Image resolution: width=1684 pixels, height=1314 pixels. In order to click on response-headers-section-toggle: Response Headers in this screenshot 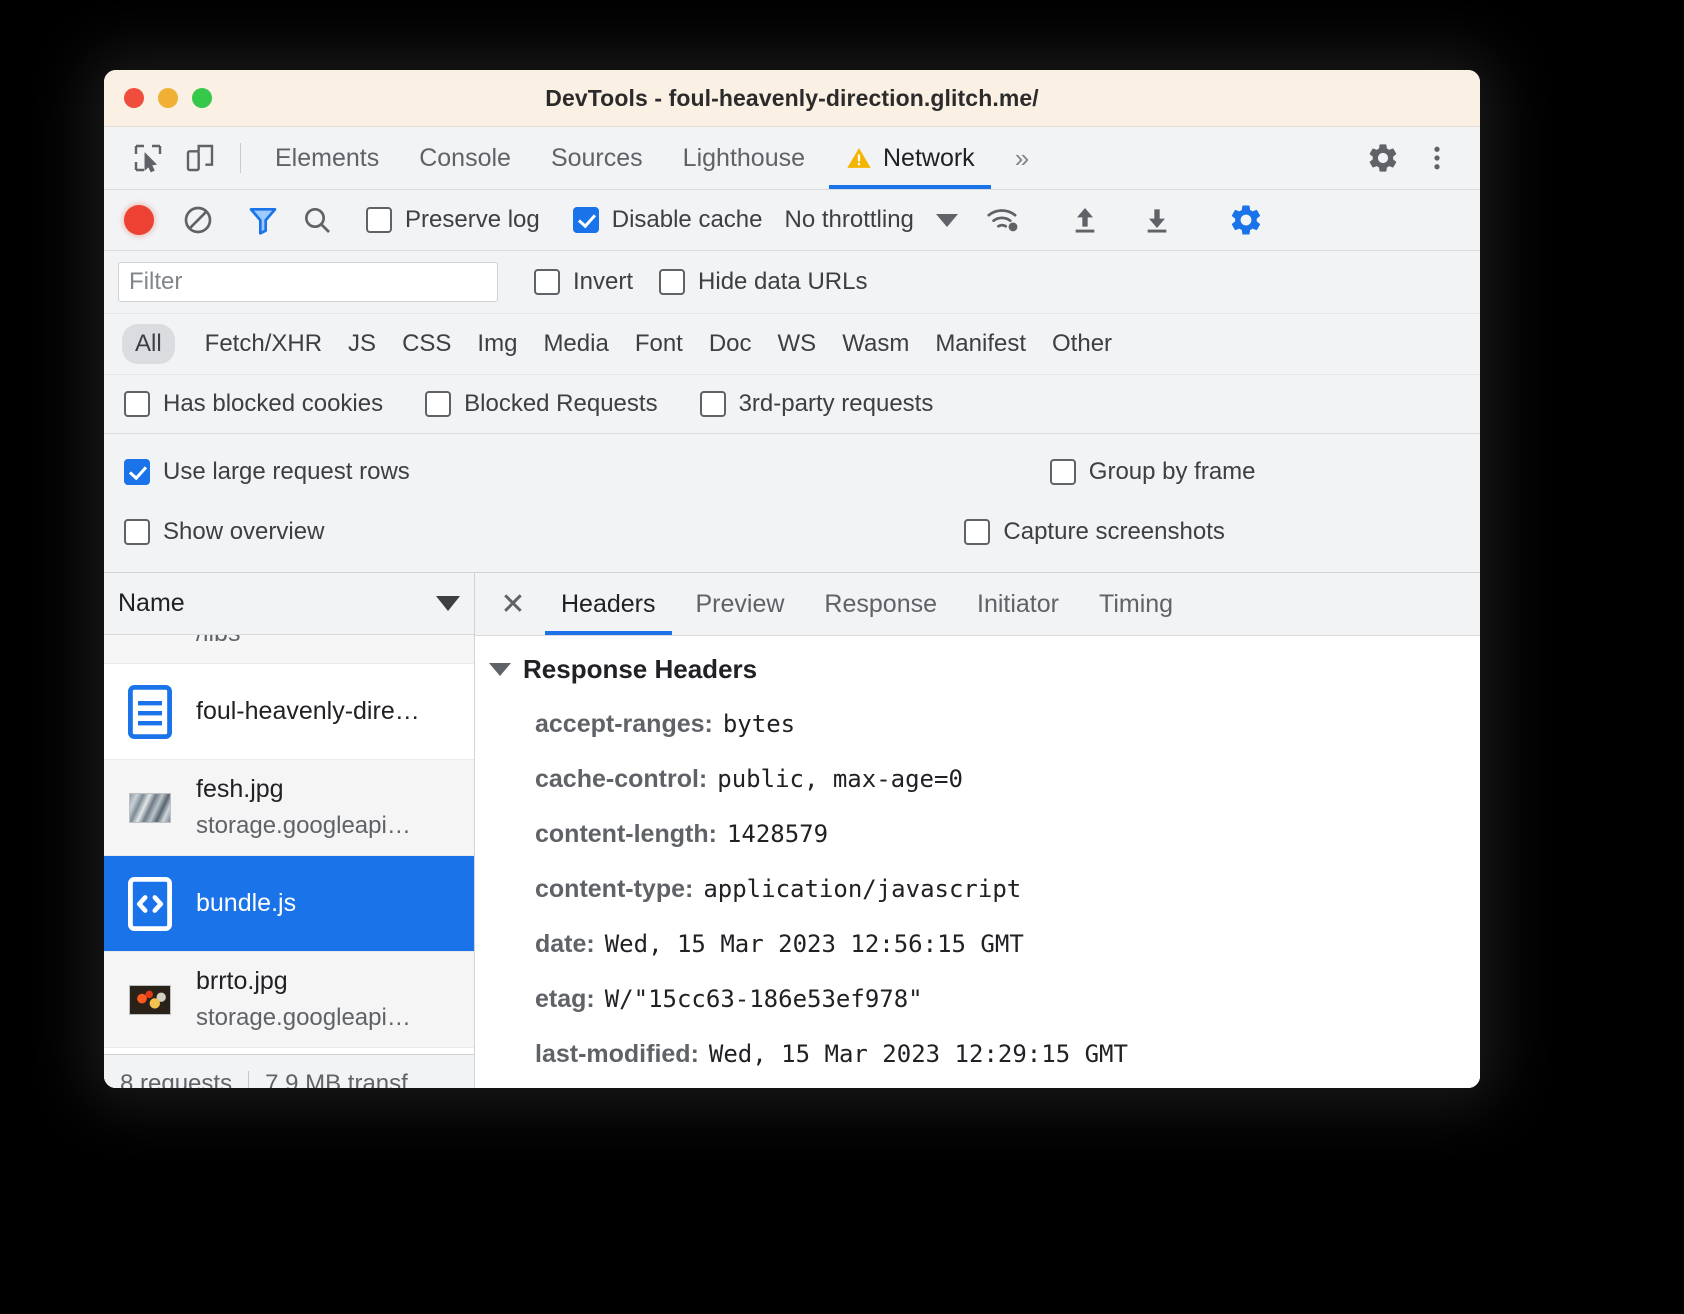, I will do `click(984, 669)`.